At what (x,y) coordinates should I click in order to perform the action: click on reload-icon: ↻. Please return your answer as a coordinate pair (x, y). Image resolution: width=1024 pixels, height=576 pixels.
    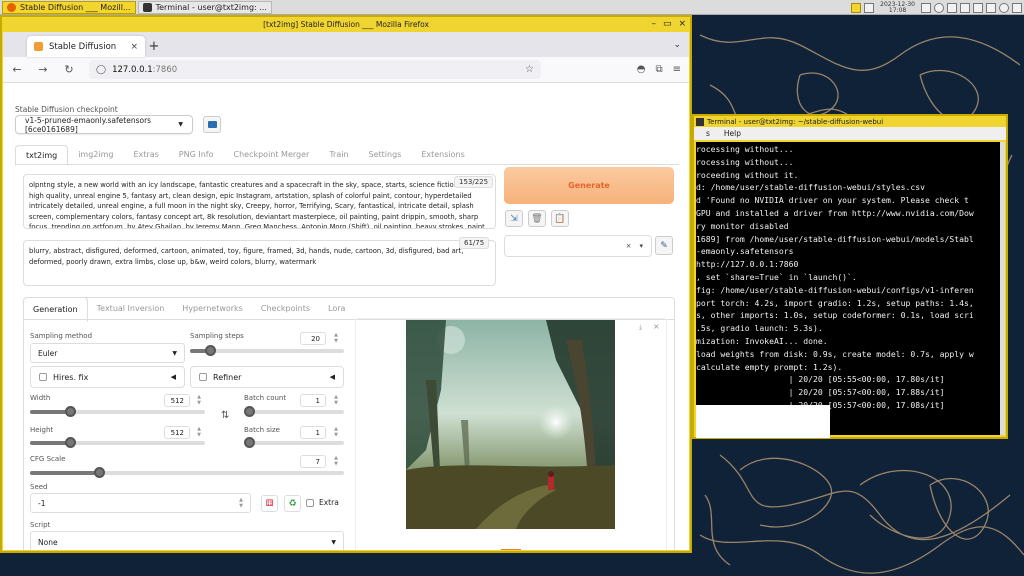
    Looking at the image, I should click on (69, 69).